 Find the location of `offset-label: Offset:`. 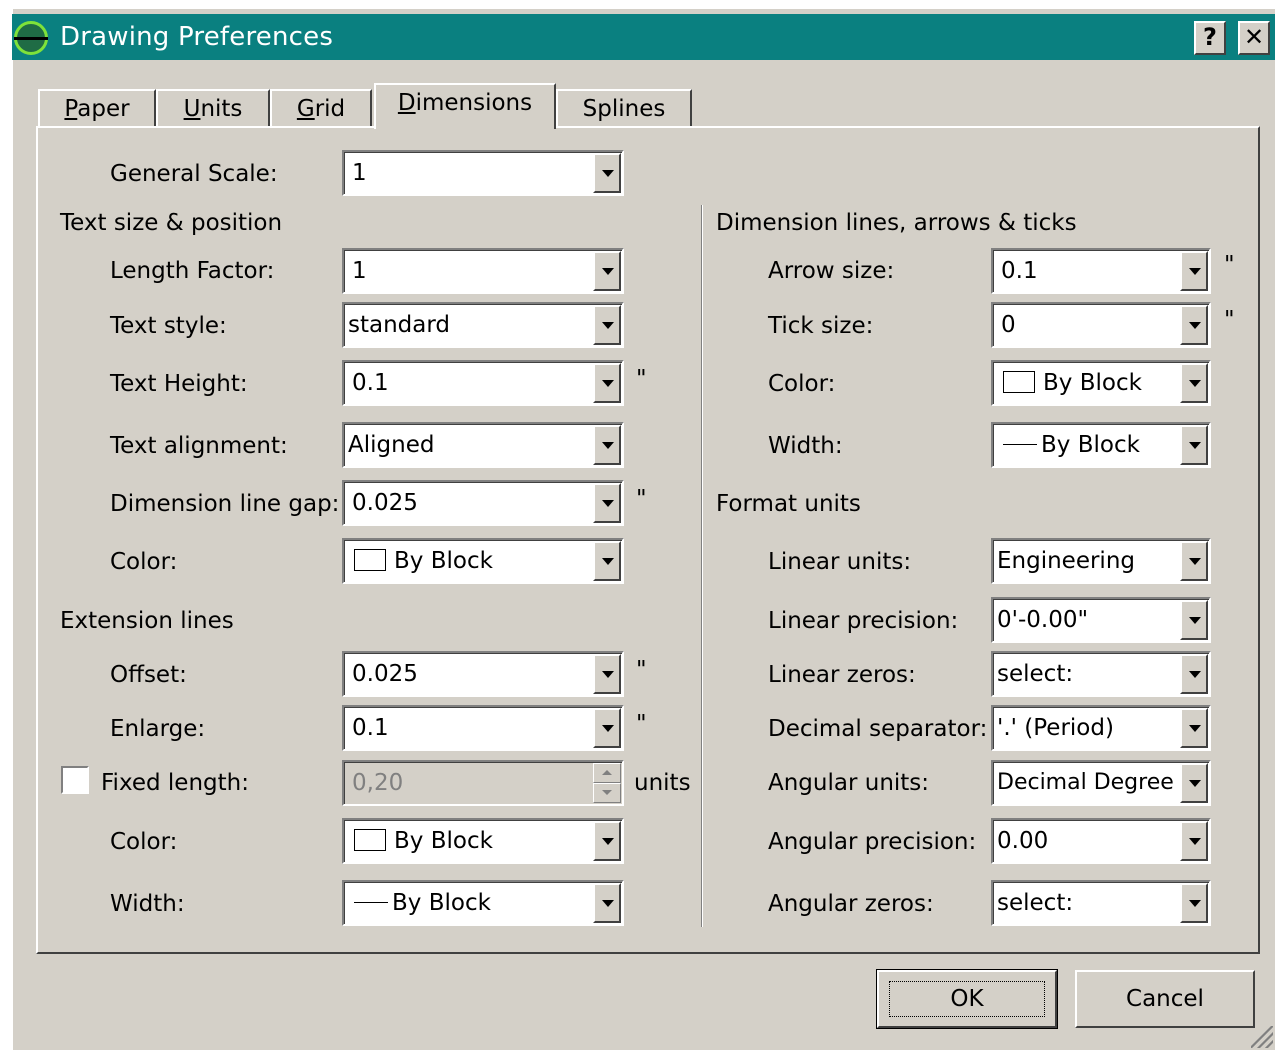

offset-label: Offset: is located at coordinates (148, 675).